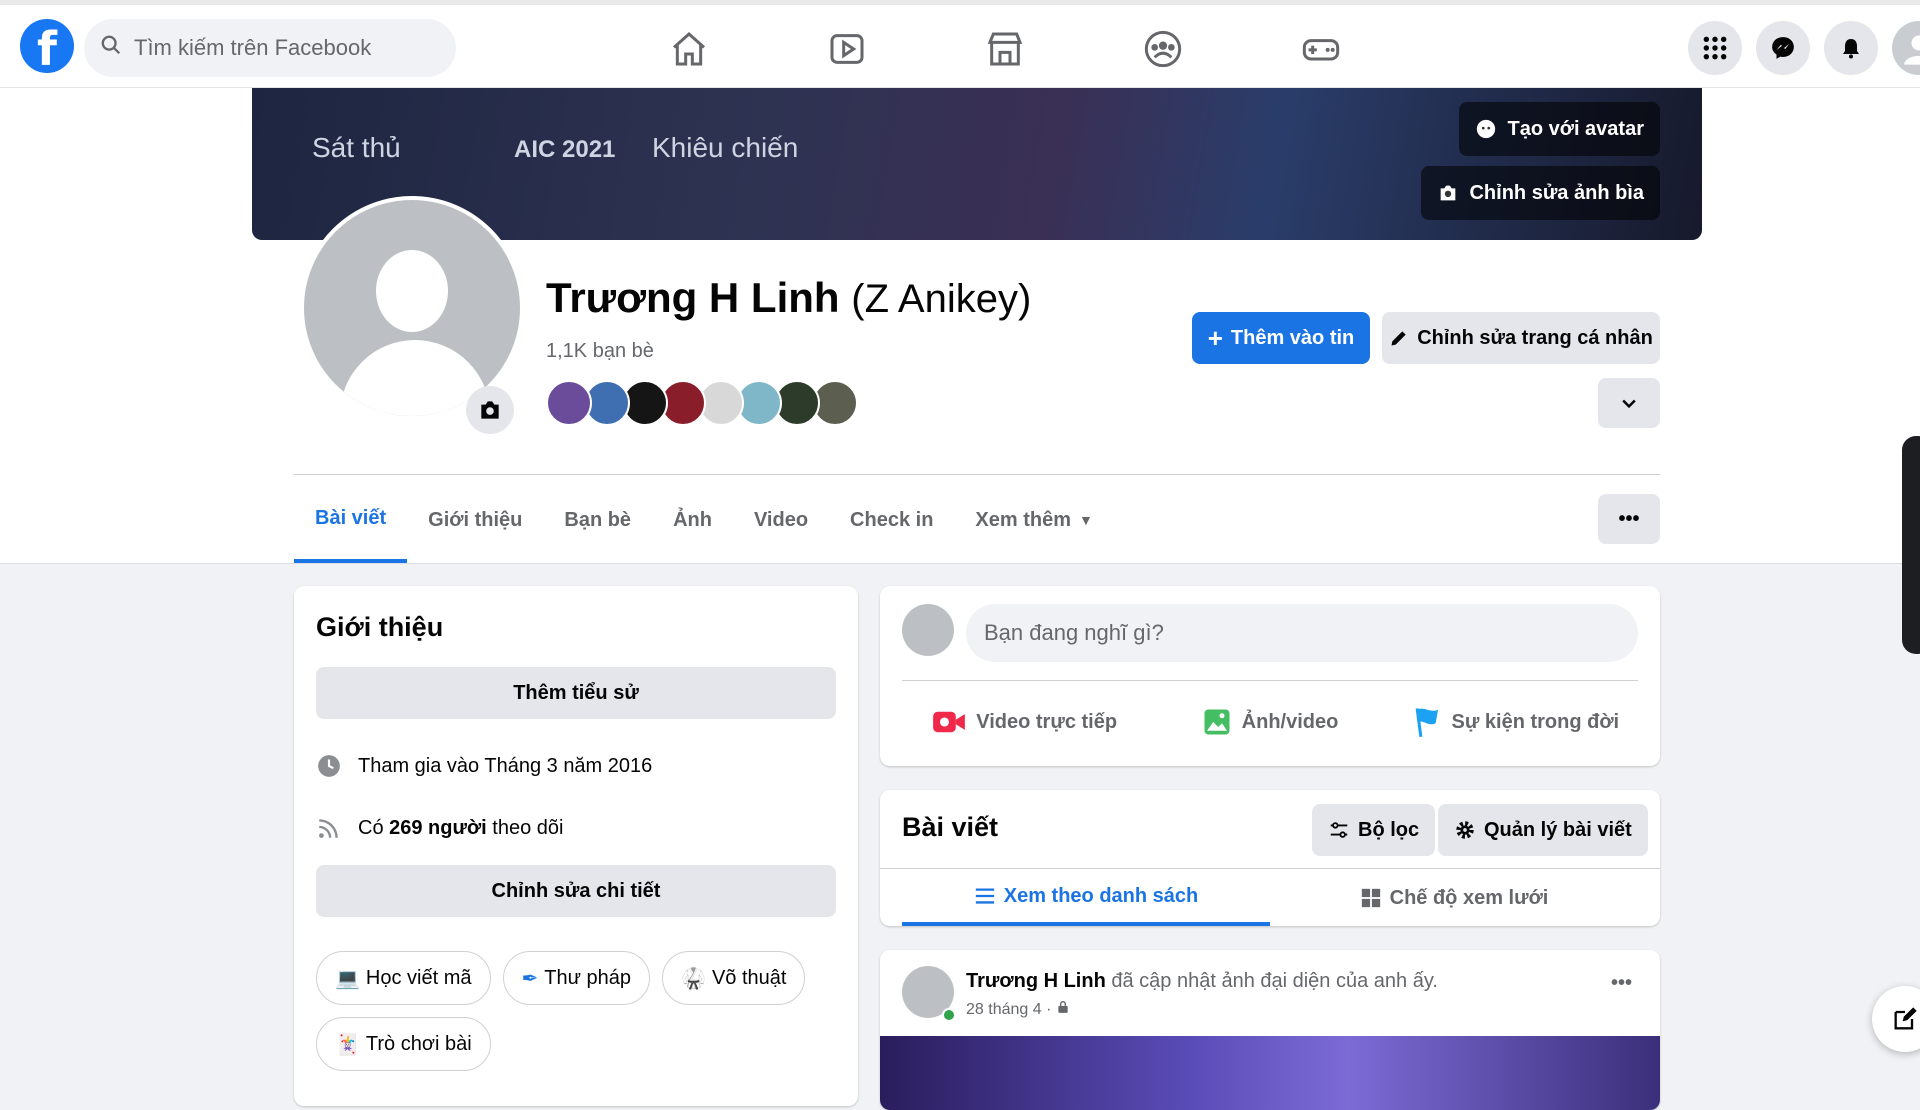 The height and width of the screenshot is (1110, 1920). I want to click on account-controls, so click(1804, 48).